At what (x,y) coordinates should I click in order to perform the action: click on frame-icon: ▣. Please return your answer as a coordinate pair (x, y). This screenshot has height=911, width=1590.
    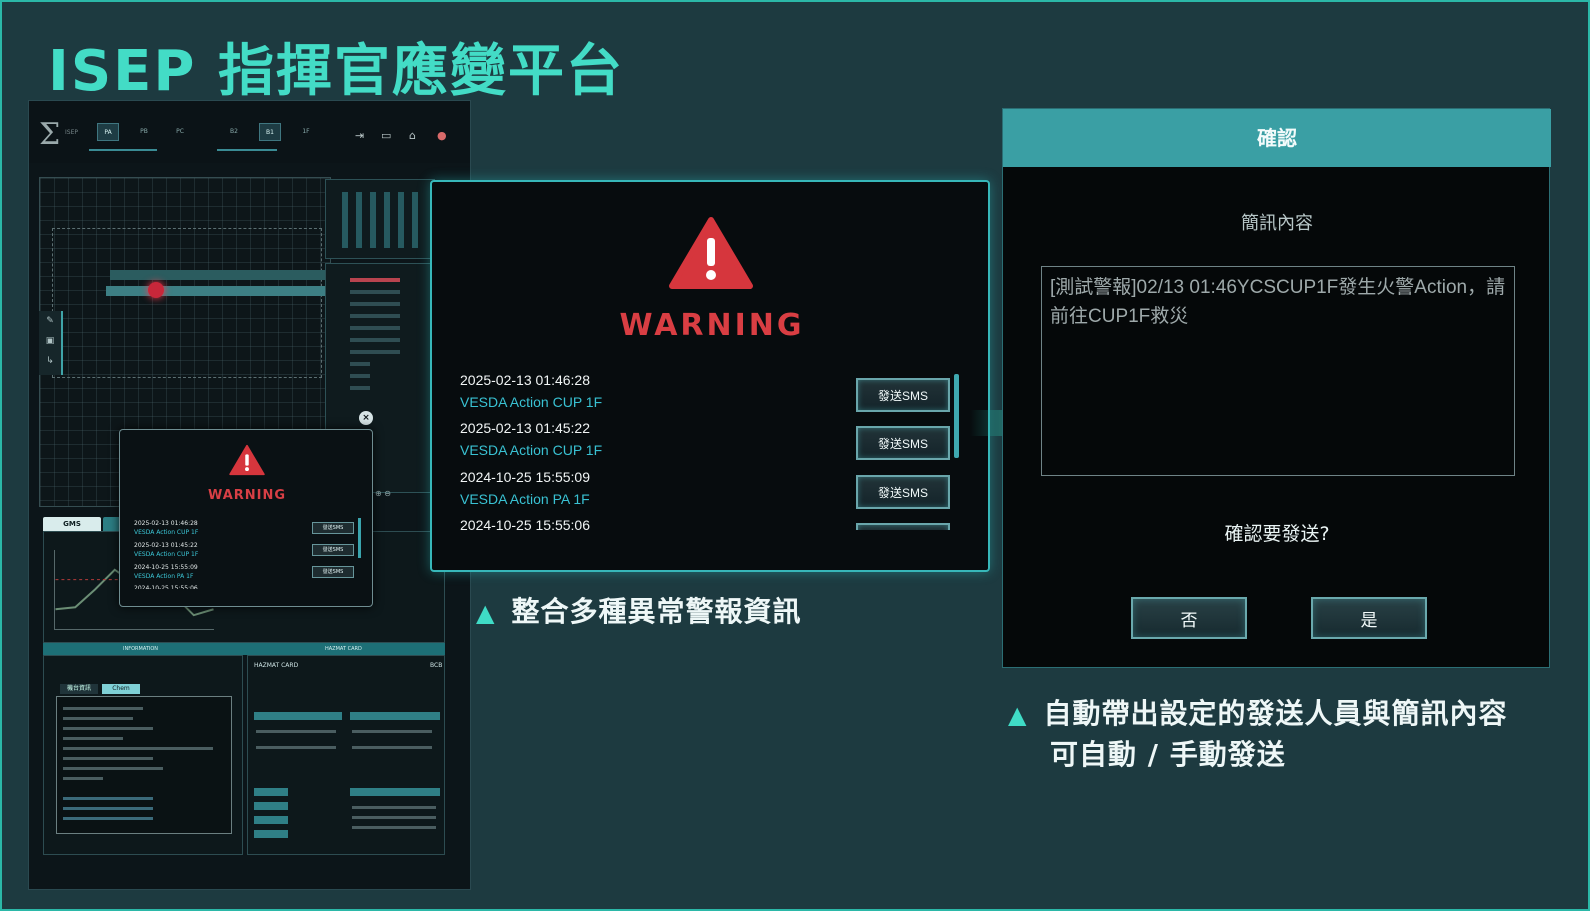
    Looking at the image, I should click on (50, 341).